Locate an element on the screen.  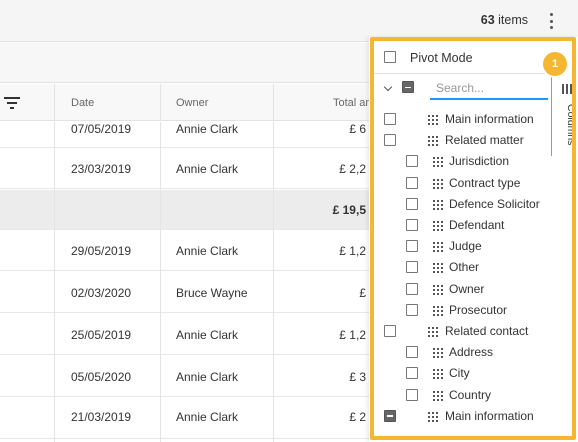
cell-date: 25/05/2019 is located at coordinates (101, 335).